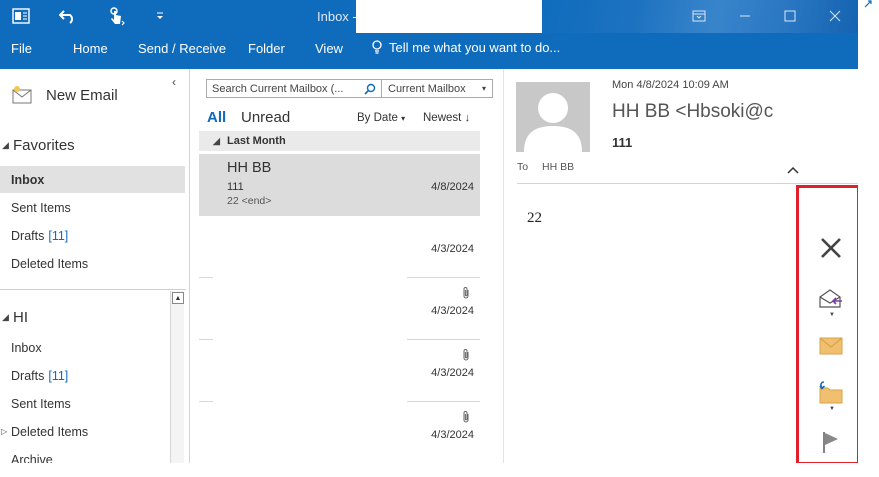 The image size is (879, 477). Describe the element at coordinates (329, 48) in the screenshot. I see `tab-view: View` at that location.